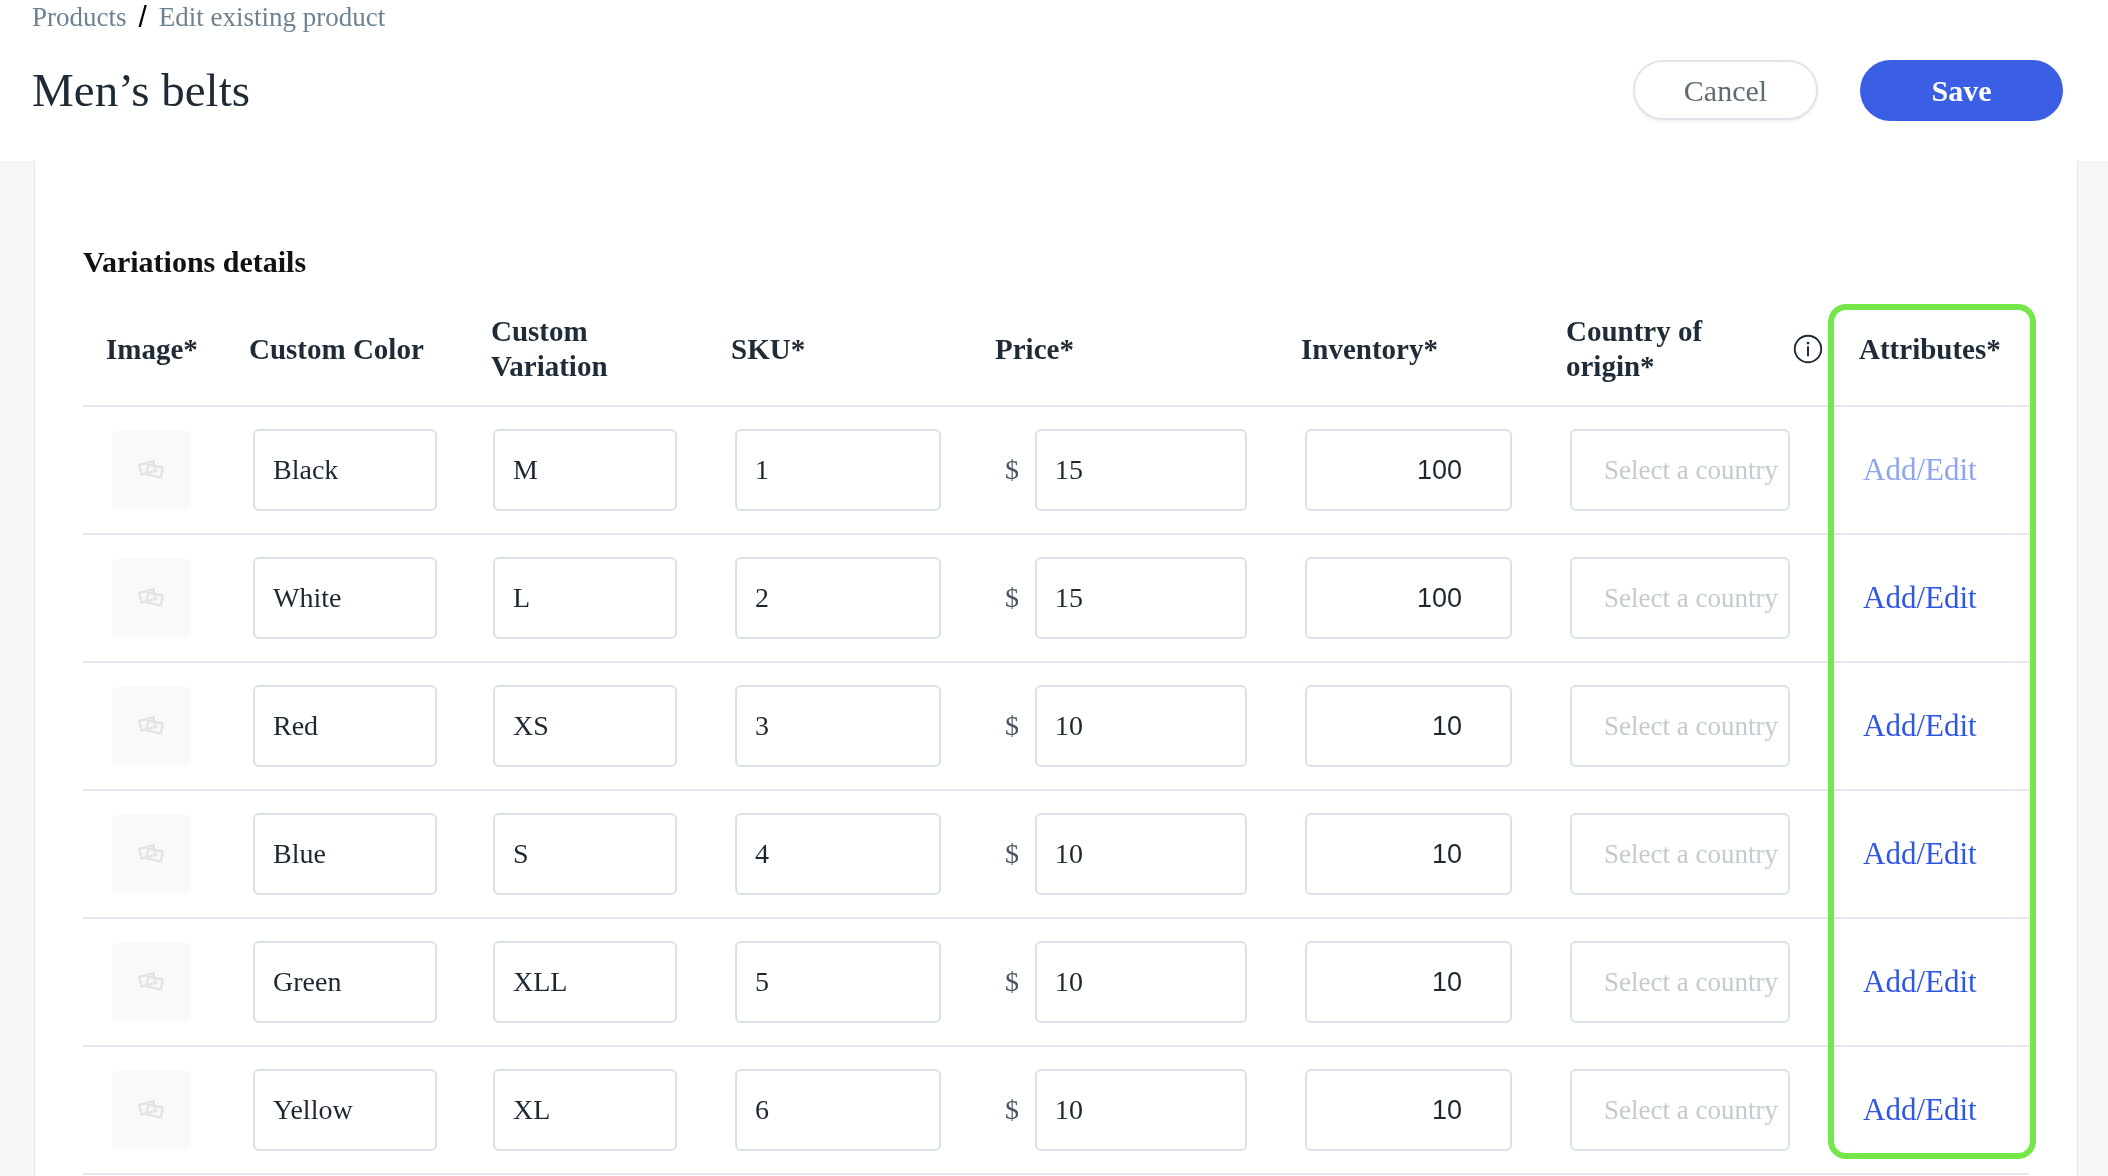 The height and width of the screenshot is (1176, 2108). What do you see at coordinates (195, 262) in the screenshot?
I see `section-title: Variations details` at bounding box center [195, 262].